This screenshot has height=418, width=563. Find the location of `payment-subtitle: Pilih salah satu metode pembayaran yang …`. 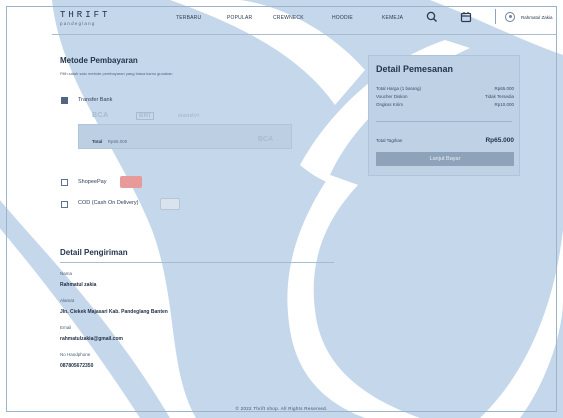

payment-subtitle: Pilih salah satu metode pembayaran yang … is located at coordinates (116, 73).